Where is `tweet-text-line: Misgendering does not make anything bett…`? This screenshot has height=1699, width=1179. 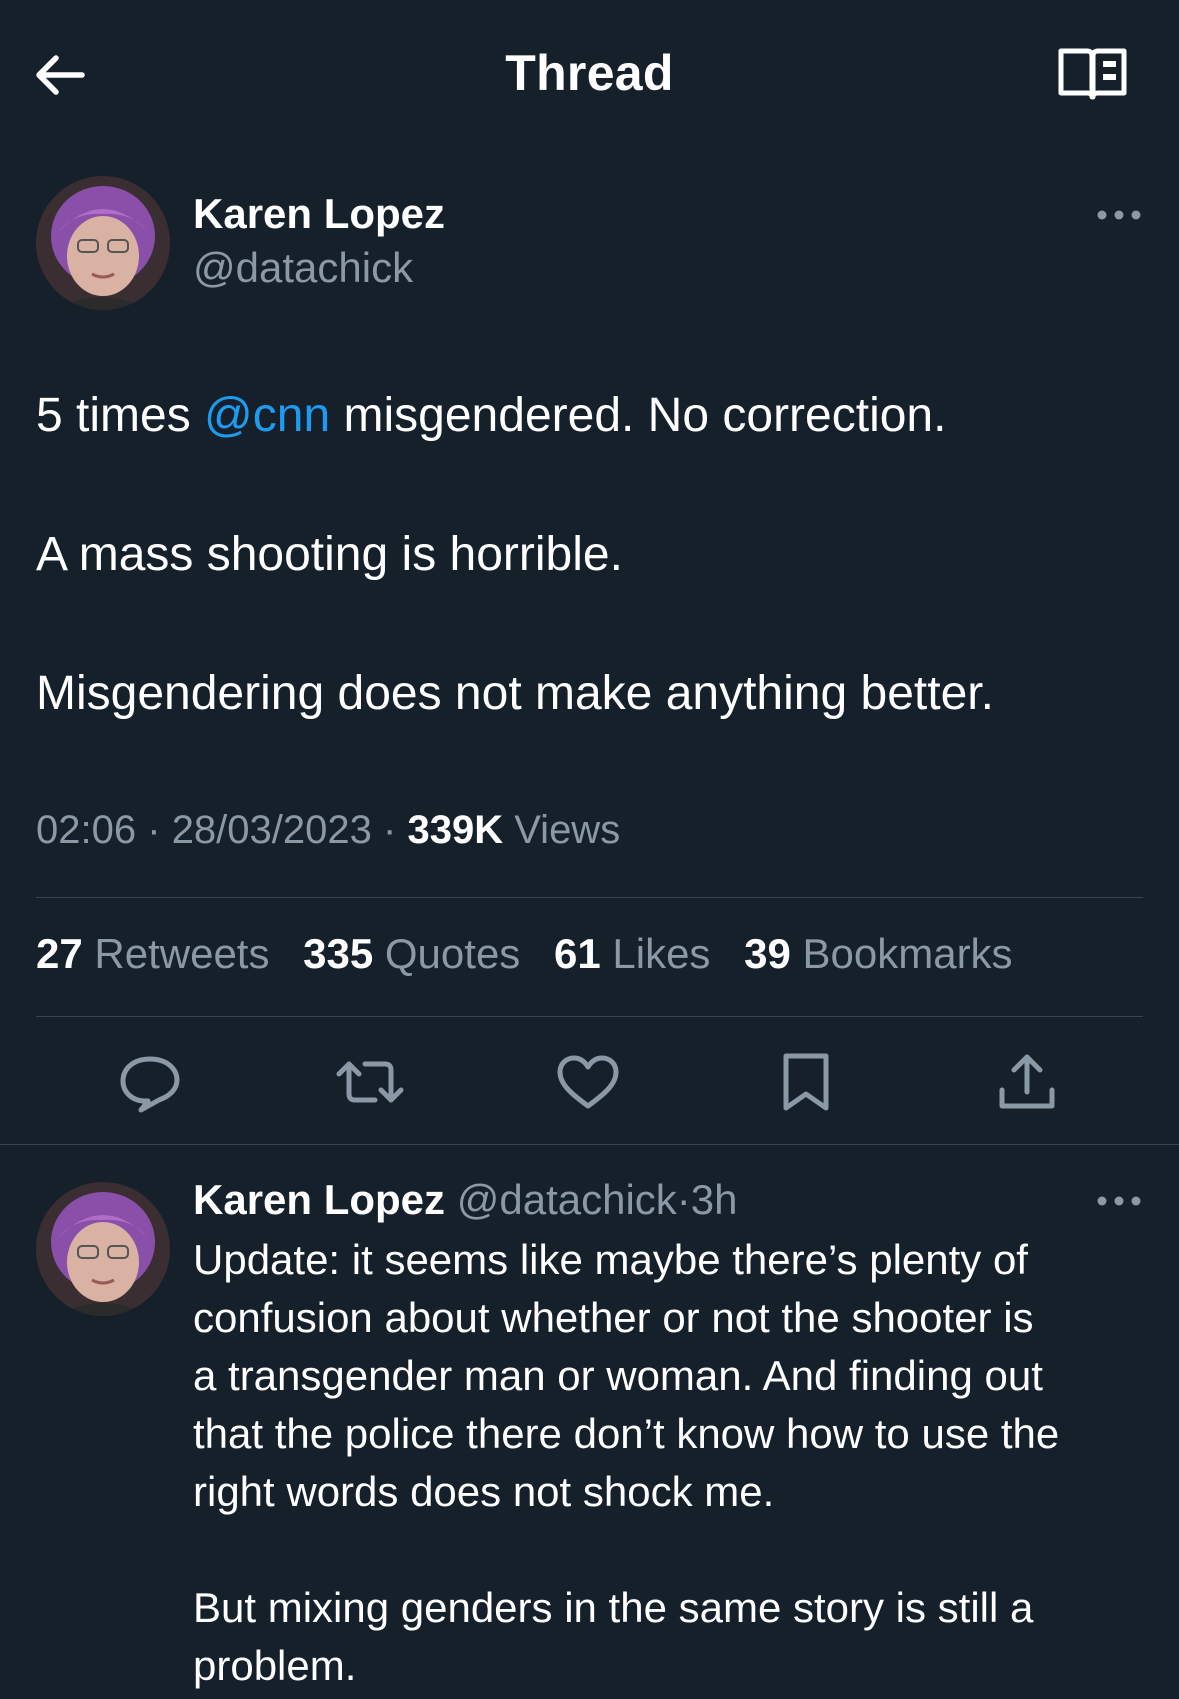 tweet-text-line: Misgendering does not make anything bett… is located at coordinates (515, 693).